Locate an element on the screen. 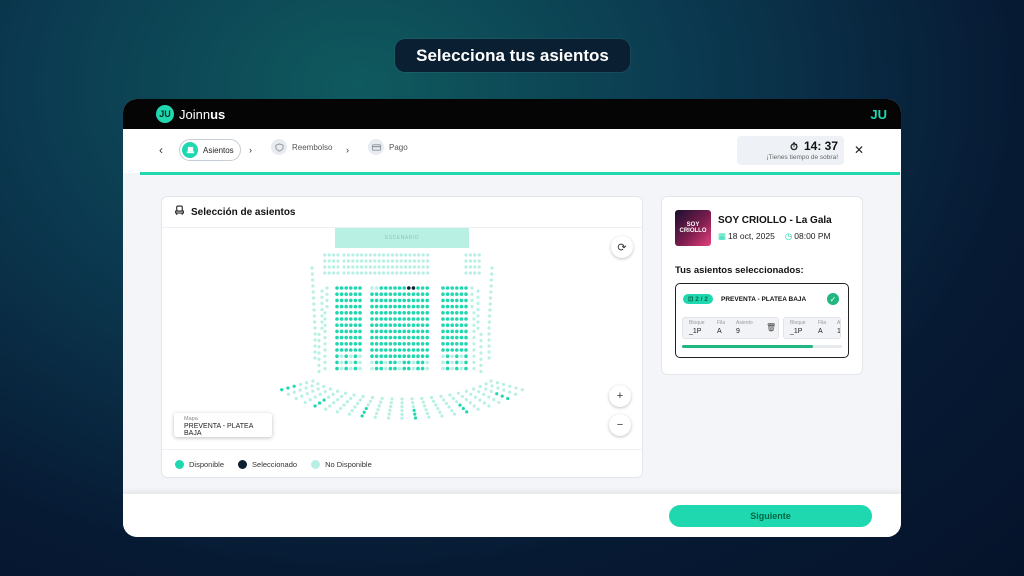 Image resolution: width=1024 pixels, height=576 pixels. seat-chip: Bloque _1P Fila A Asiento 9 🗑 is located at coordinates (730, 328).